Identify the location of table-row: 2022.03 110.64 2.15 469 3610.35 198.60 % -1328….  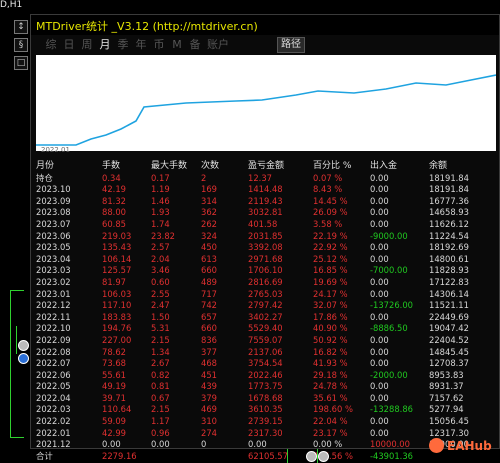
(268, 410).